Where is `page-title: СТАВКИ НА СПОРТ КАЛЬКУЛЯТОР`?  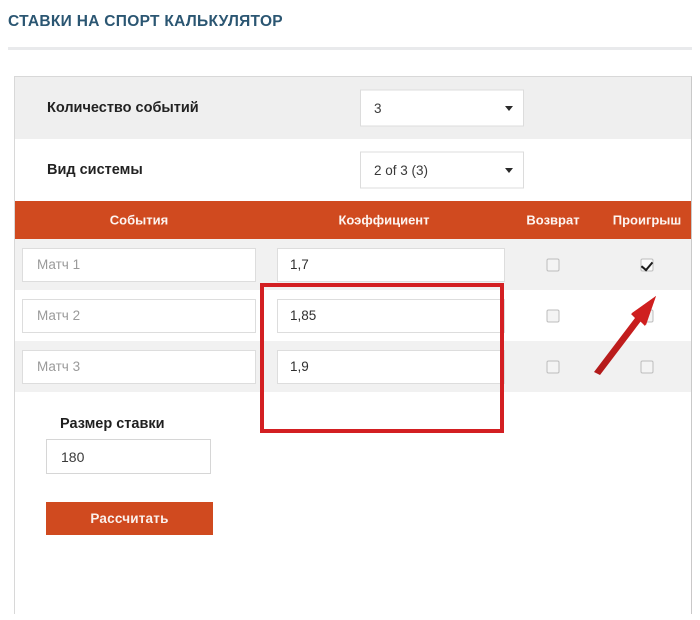
page-title: СТАВКИ НА СПОРТ КАЛЬКУЛЯТОР is located at coordinates (145, 21).